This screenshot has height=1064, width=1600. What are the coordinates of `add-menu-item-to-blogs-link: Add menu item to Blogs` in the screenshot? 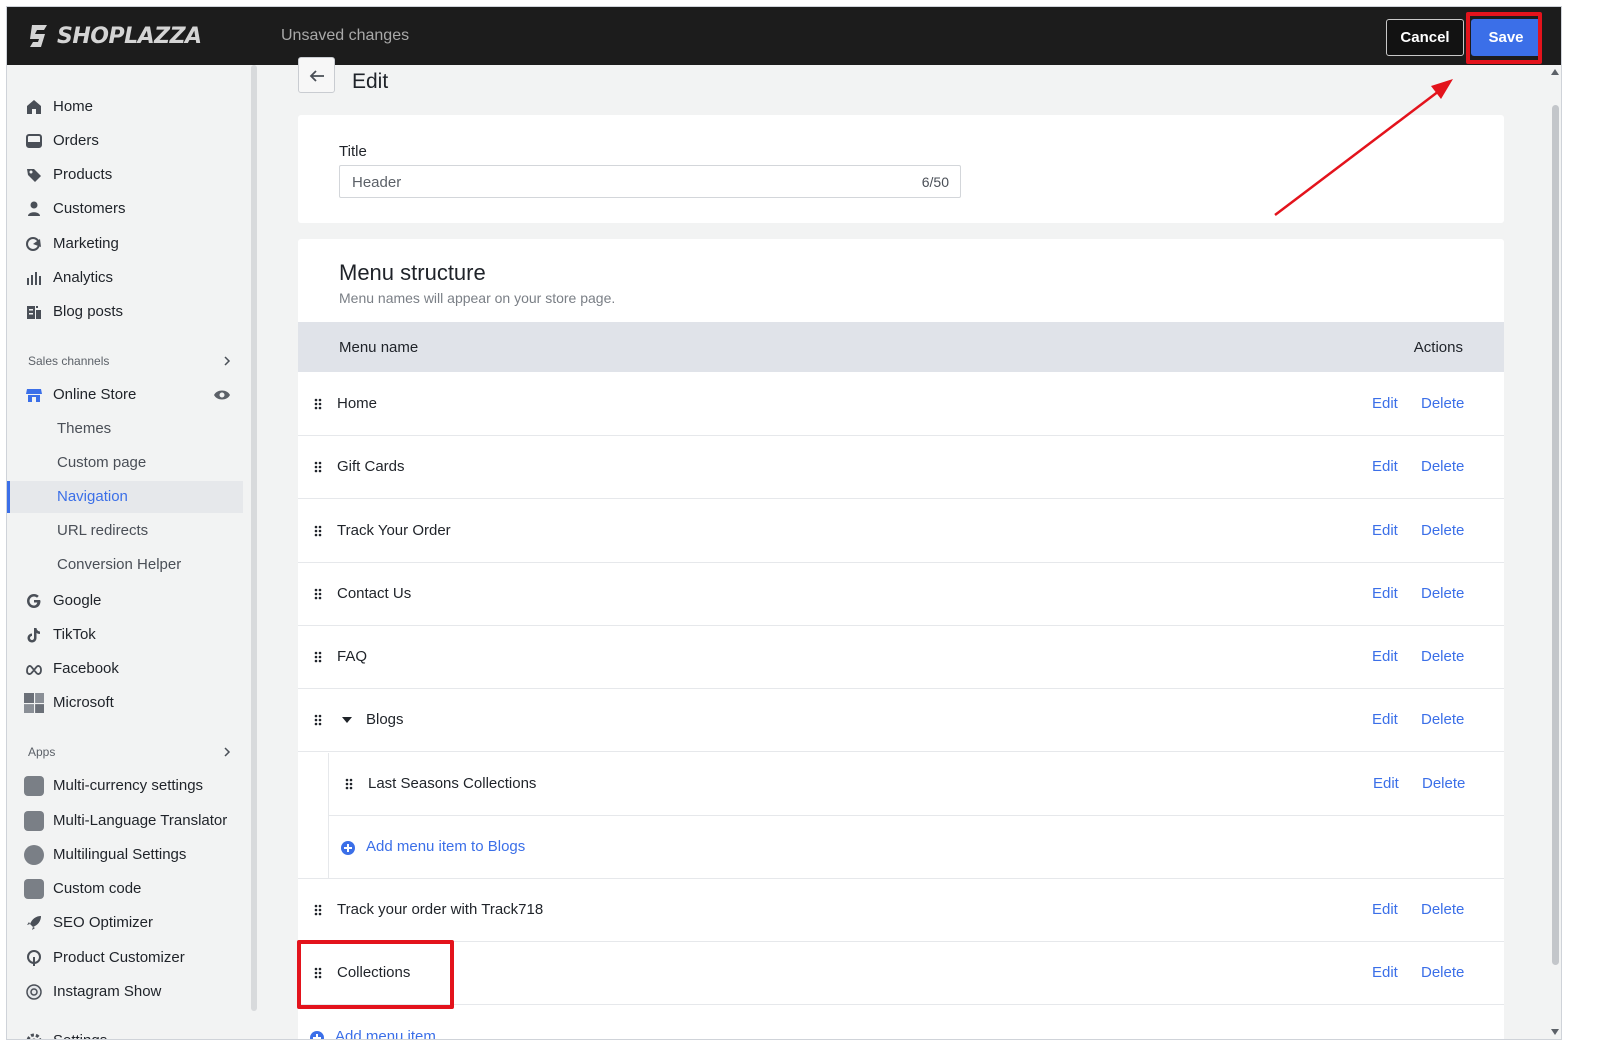 It's located at (445, 846).